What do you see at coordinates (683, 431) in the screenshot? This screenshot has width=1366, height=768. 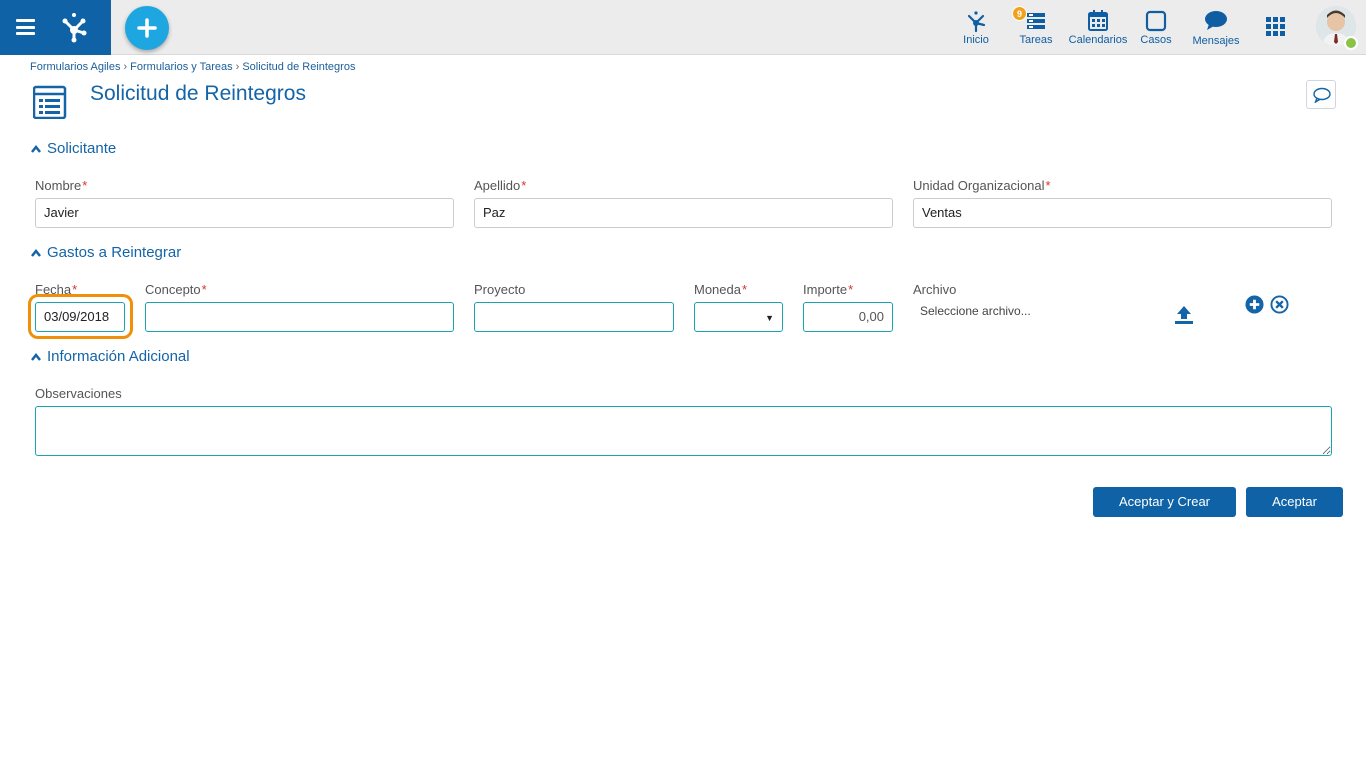 I see `observaciones-field` at bounding box center [683, 431].